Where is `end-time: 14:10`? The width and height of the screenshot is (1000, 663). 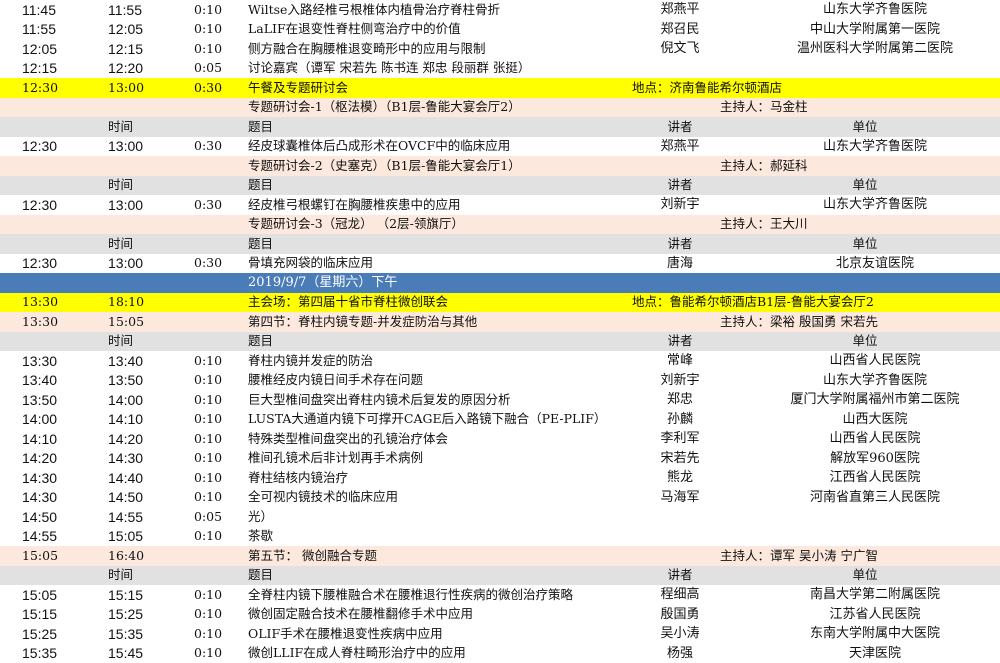
end-time: 14:10 is located at coordinates (126, 419).